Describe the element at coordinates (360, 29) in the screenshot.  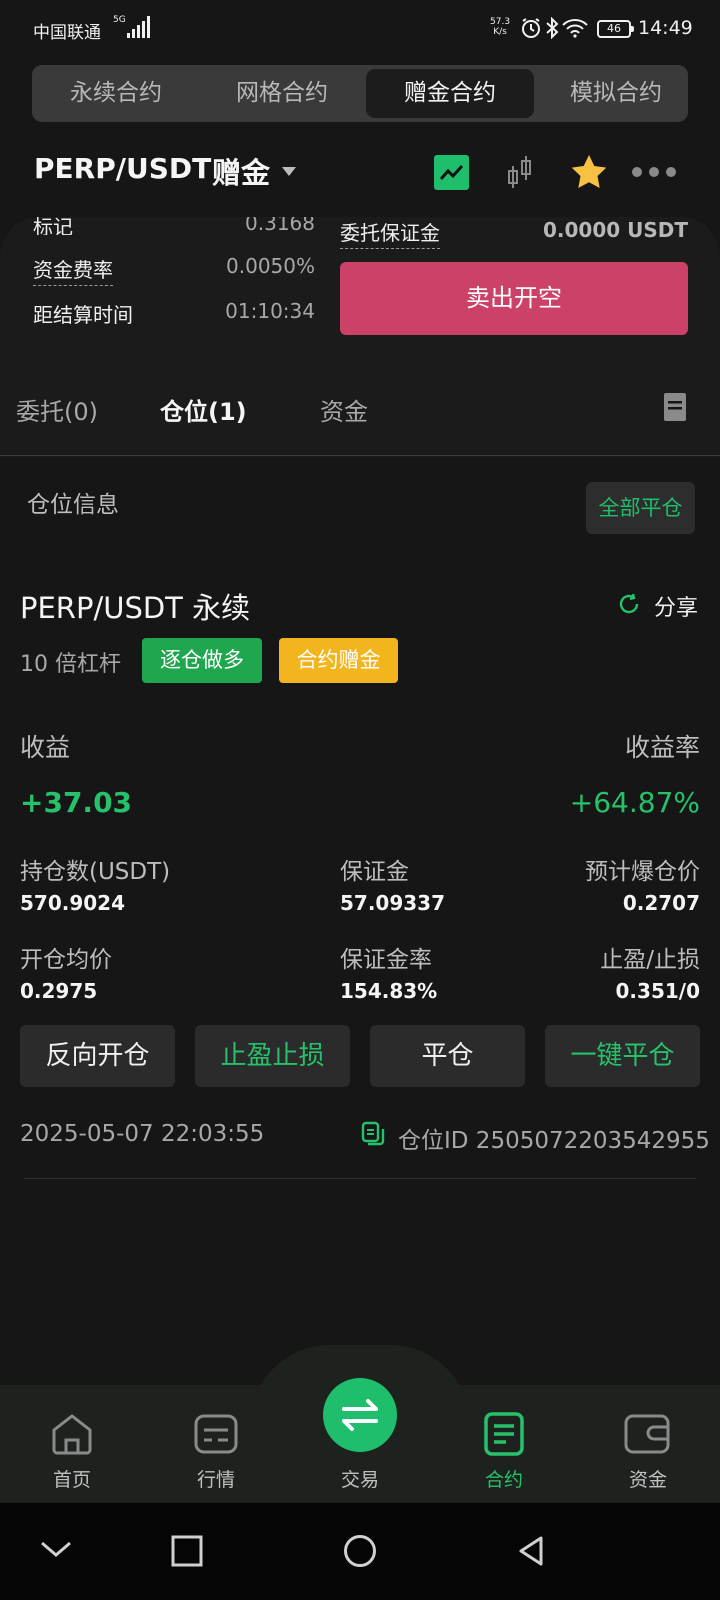
I see `status-bar: 中国联通 5G 57.3 K/s 46 14:49` at that location.